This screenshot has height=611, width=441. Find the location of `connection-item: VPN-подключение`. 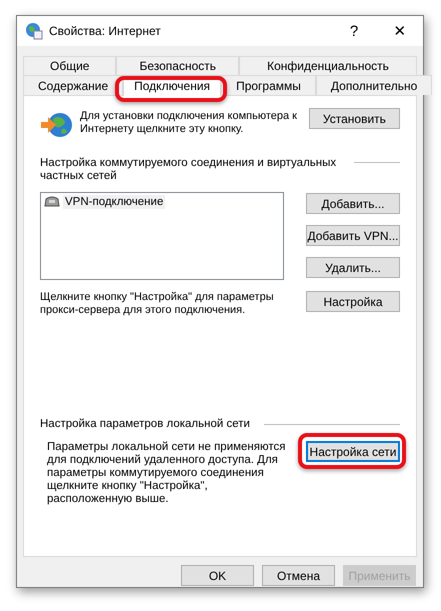

connection-item: VPN-подключение is located at coordinates (114, 202).